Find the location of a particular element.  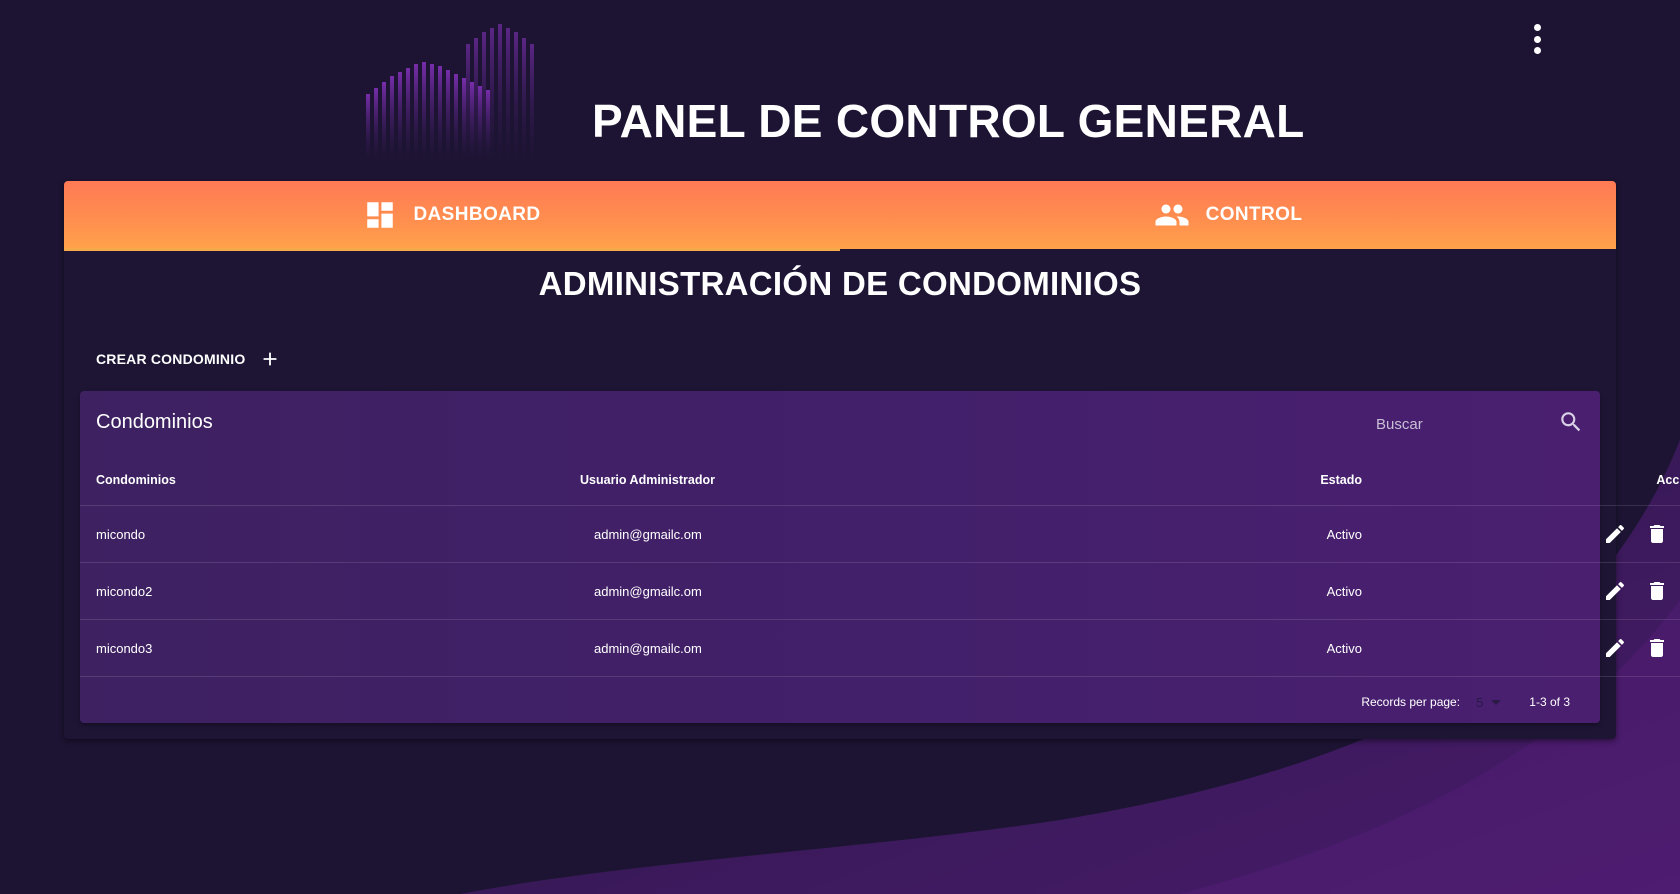

table-row: micondo2 admin@gmailc.om Activo is located at coordinates (880, 591).